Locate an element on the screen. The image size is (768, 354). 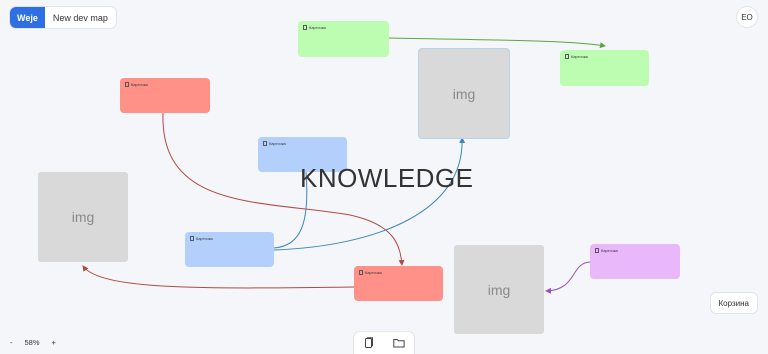
user-avatar: EO is located at coordinates (747, 17).